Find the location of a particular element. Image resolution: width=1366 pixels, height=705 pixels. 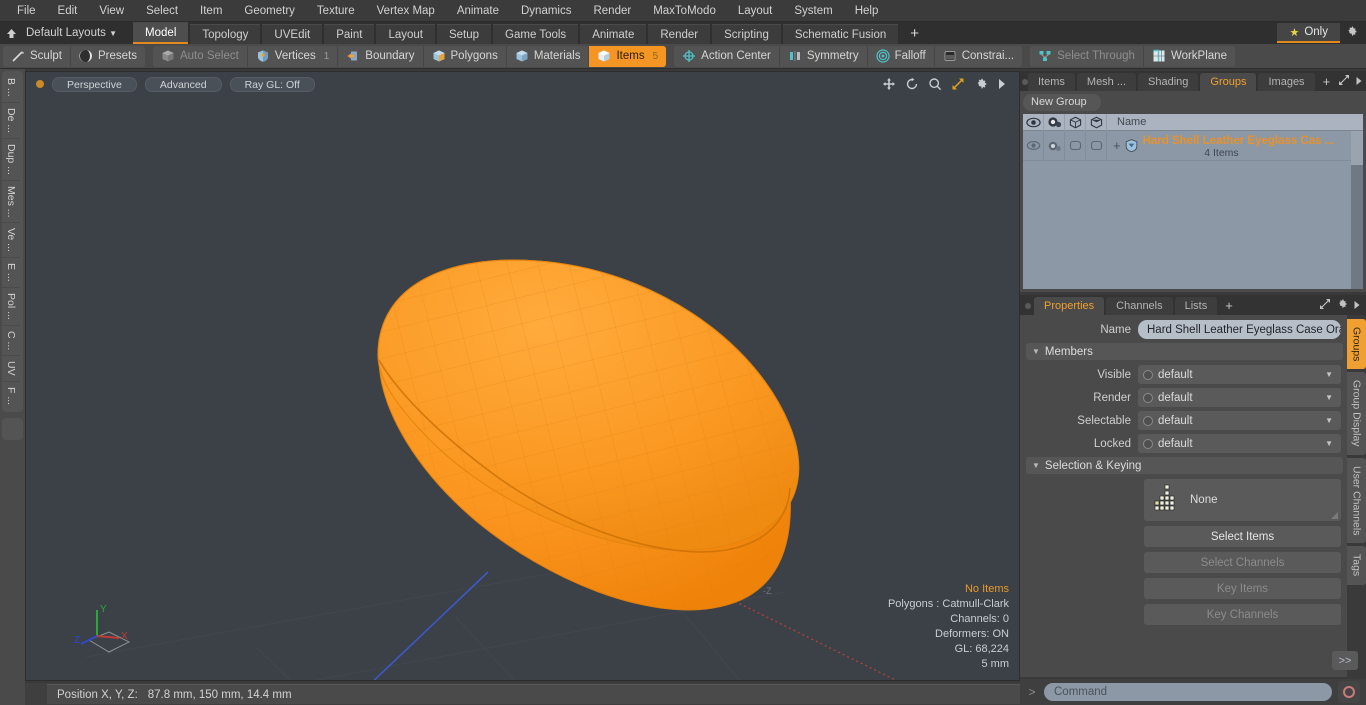

tab-layout: Layout is located at coordinates (405, 34).